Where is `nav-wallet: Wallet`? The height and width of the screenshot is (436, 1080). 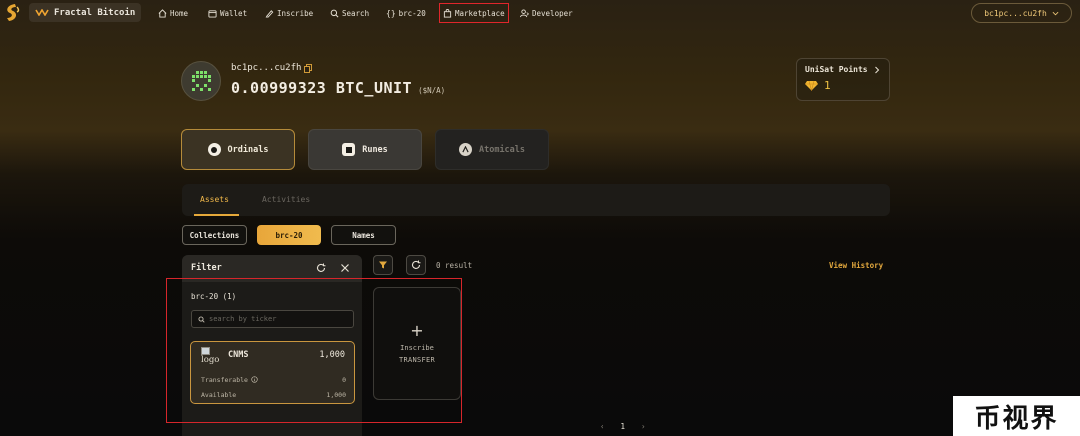 nav-wallet: Wallet is located at coordinates (227, 13).